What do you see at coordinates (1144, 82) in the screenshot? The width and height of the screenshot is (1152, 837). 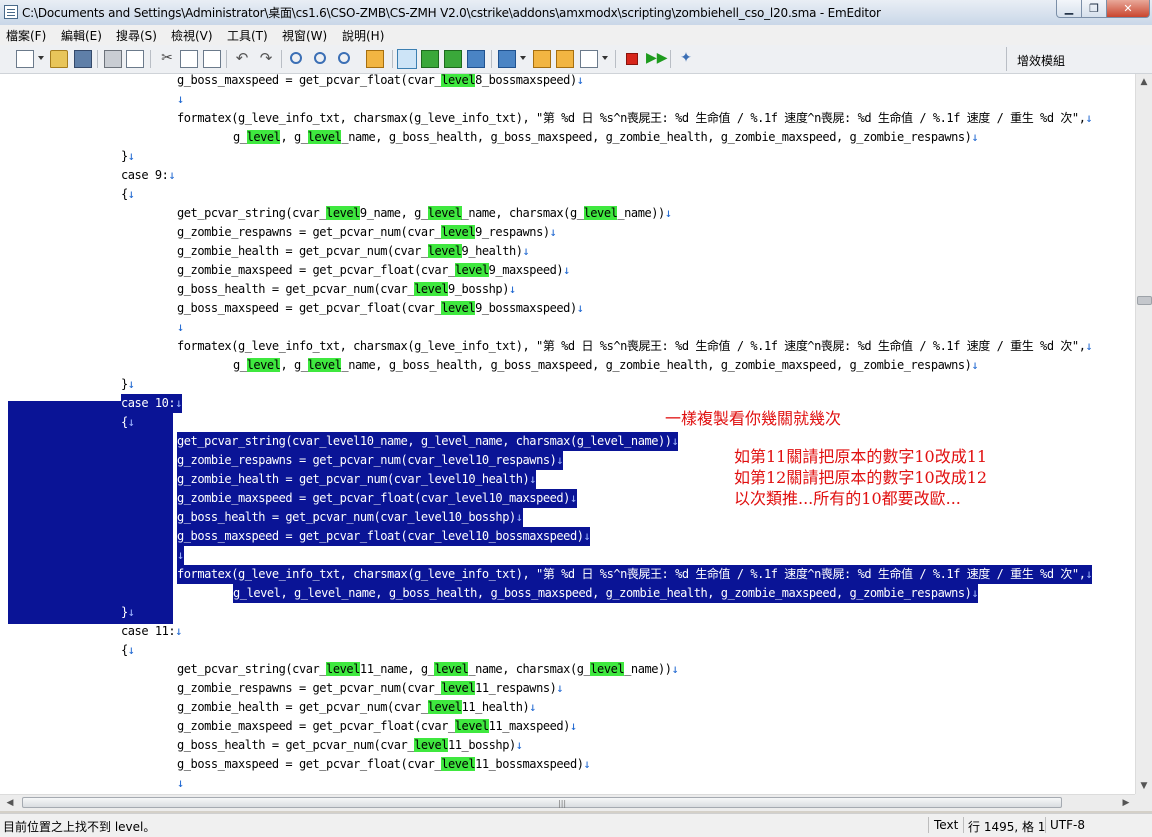 I see `scroll-up-icon: ▲` at bounding box center [1144, 82].